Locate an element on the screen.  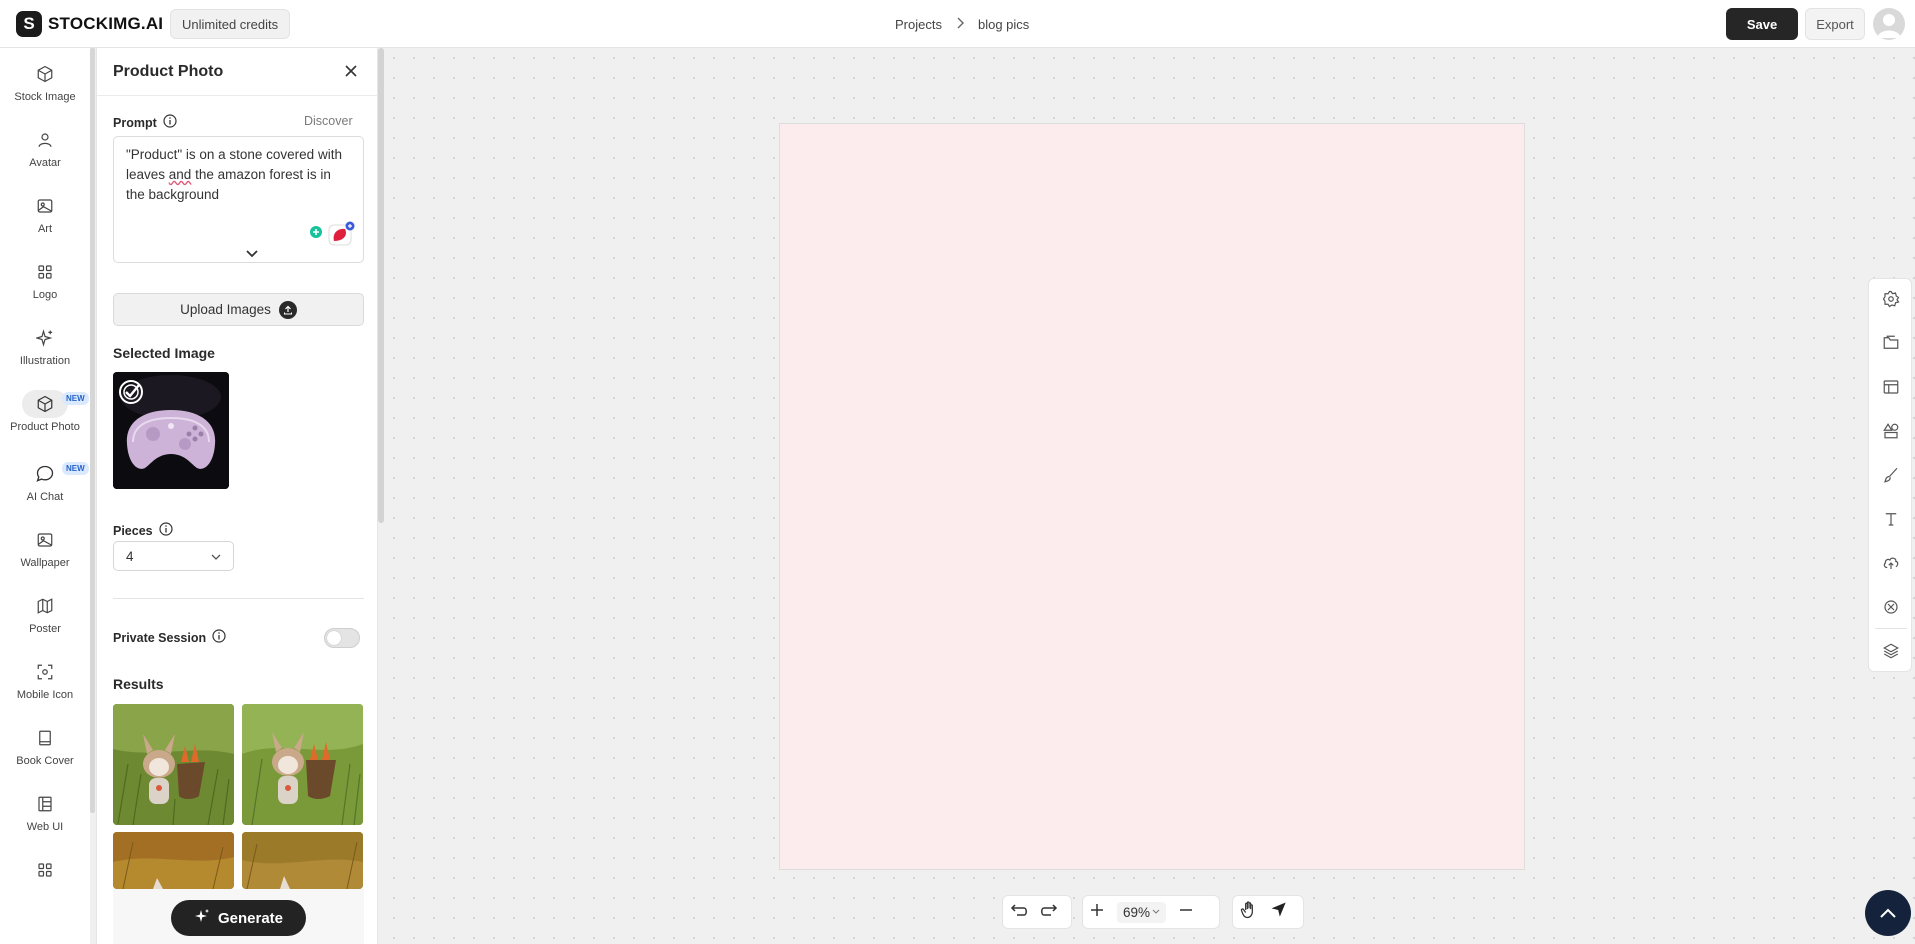
zoom-select: 69% is located at coordinates (1142, 912).